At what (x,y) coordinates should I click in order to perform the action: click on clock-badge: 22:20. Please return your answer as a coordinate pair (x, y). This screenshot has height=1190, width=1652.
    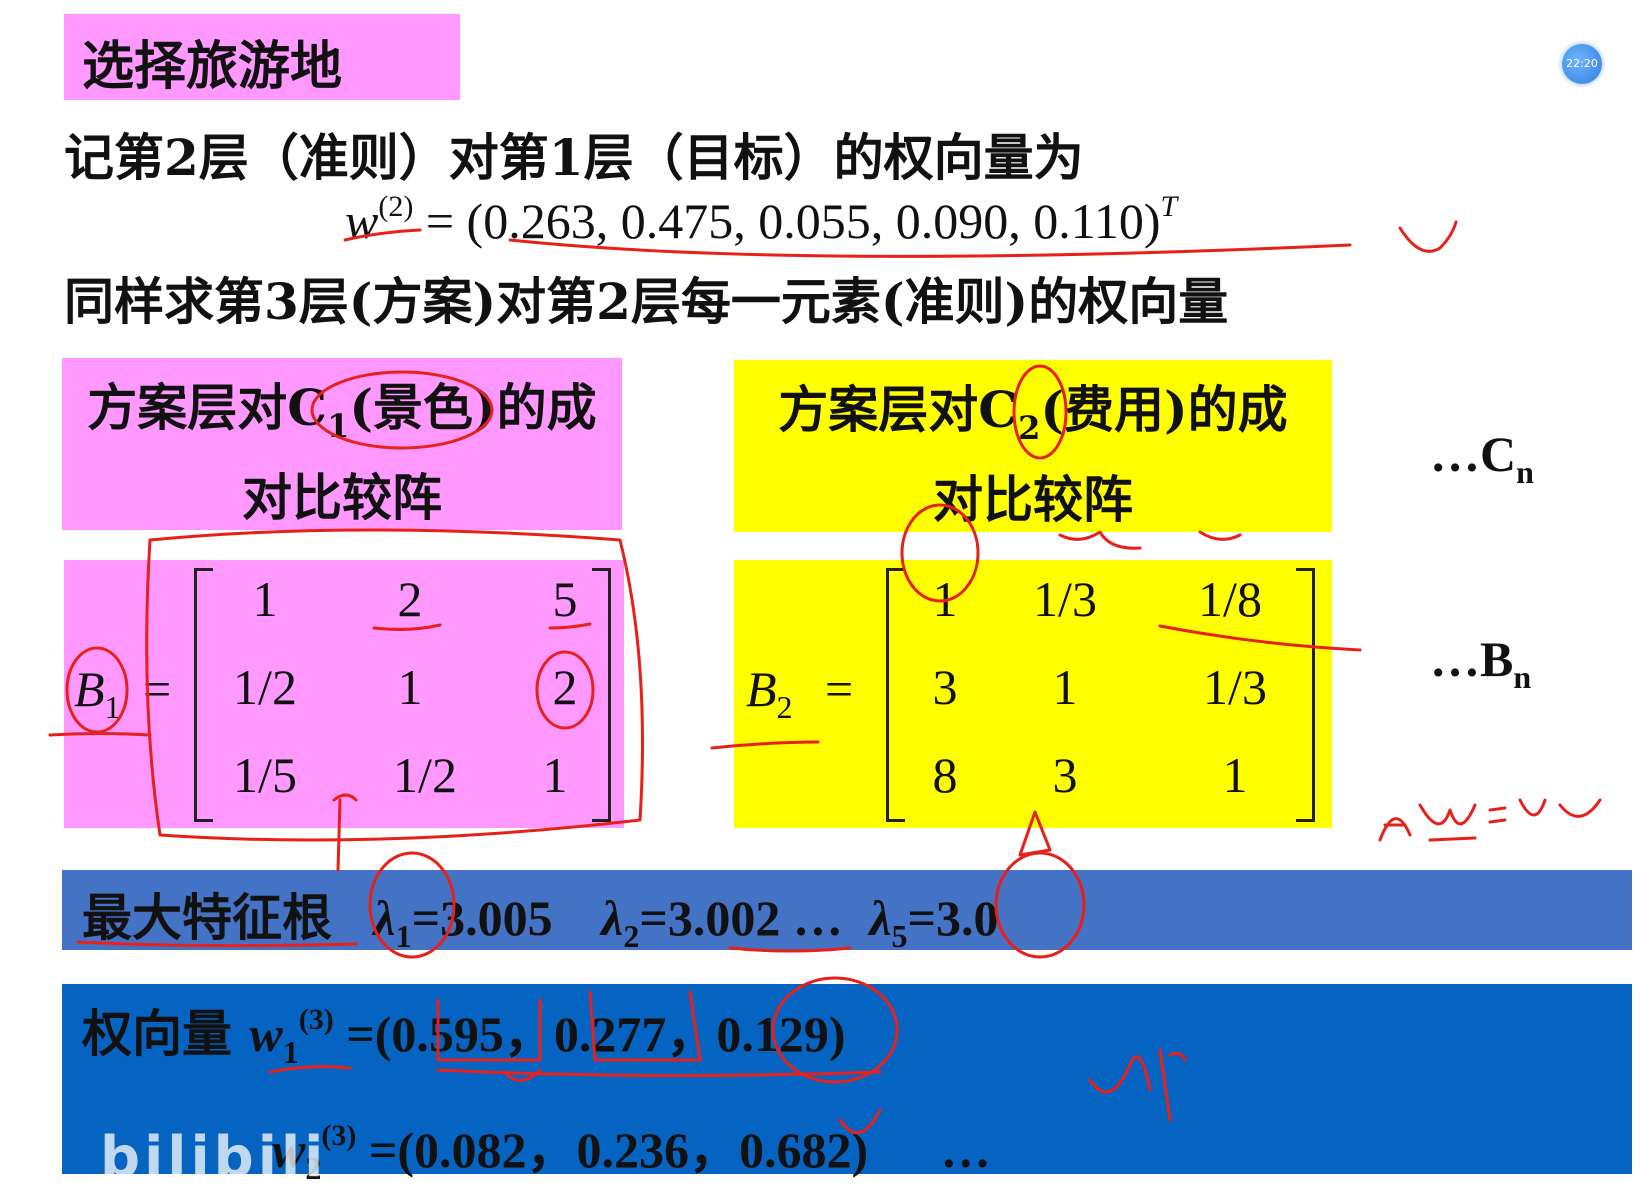
    Looking at the image, I should click on (1582, 64).